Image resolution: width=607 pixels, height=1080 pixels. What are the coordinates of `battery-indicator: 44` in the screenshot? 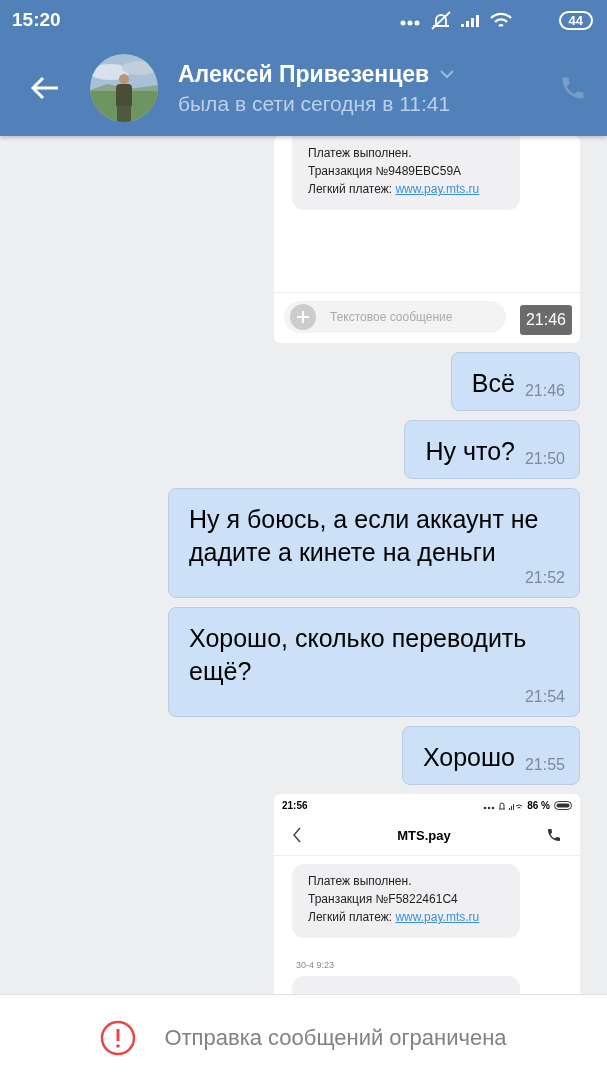 It's located at (575, 20).